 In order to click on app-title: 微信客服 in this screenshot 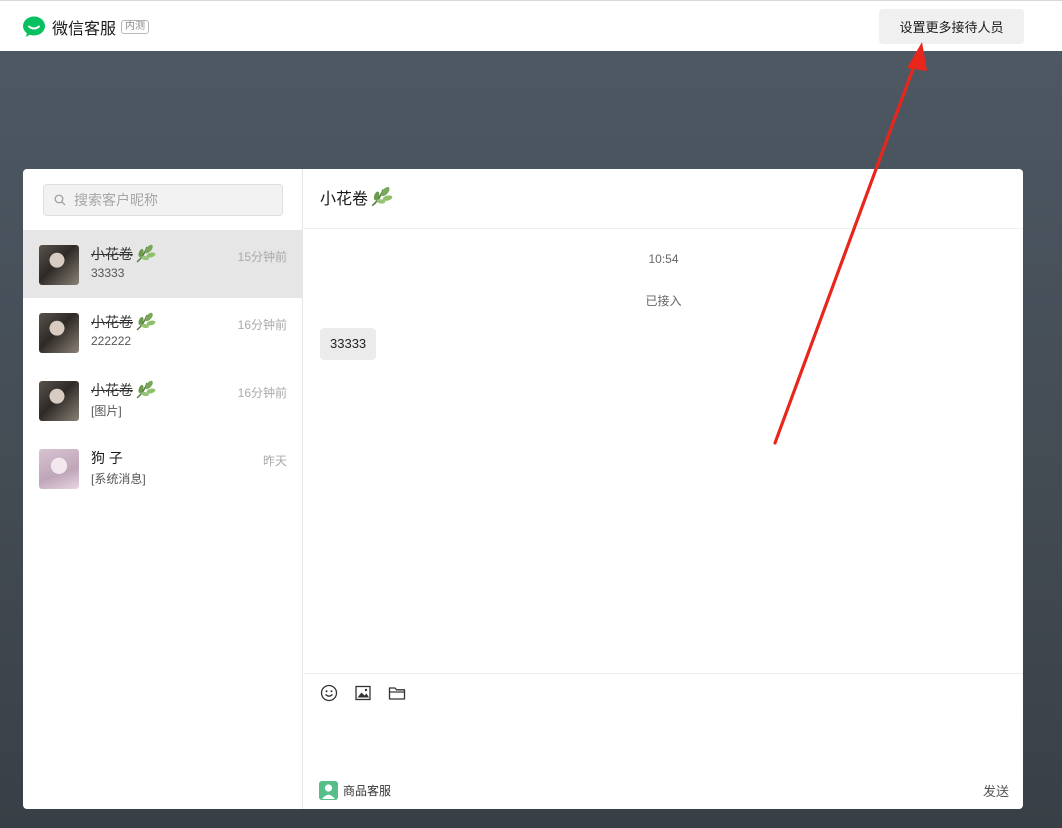, I will do `click(84, 29)`.